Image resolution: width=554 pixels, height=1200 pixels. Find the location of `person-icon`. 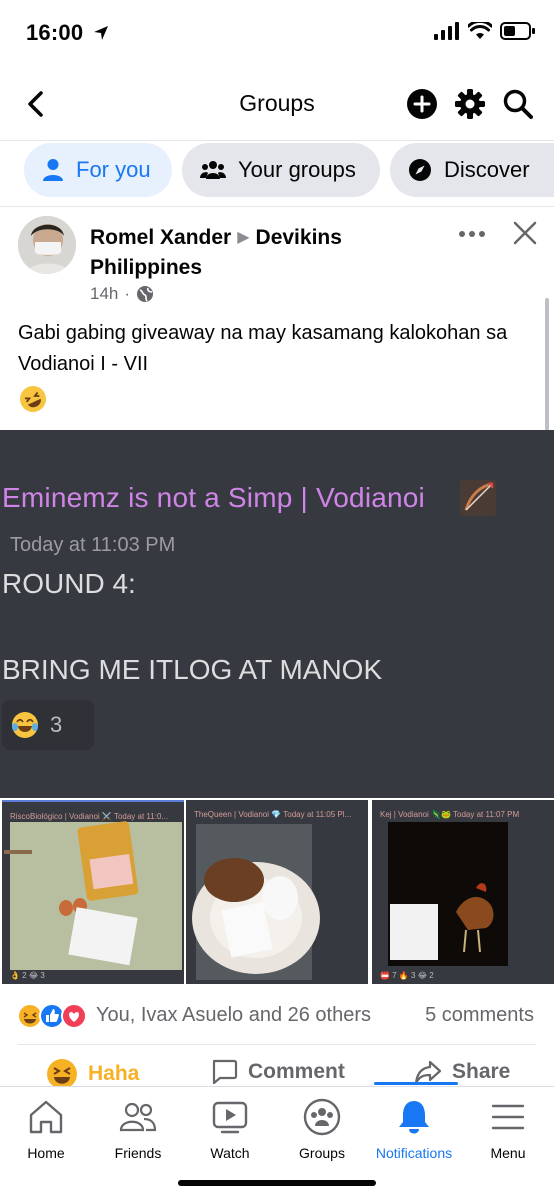

person-icon is located at coordinates (53, 170).